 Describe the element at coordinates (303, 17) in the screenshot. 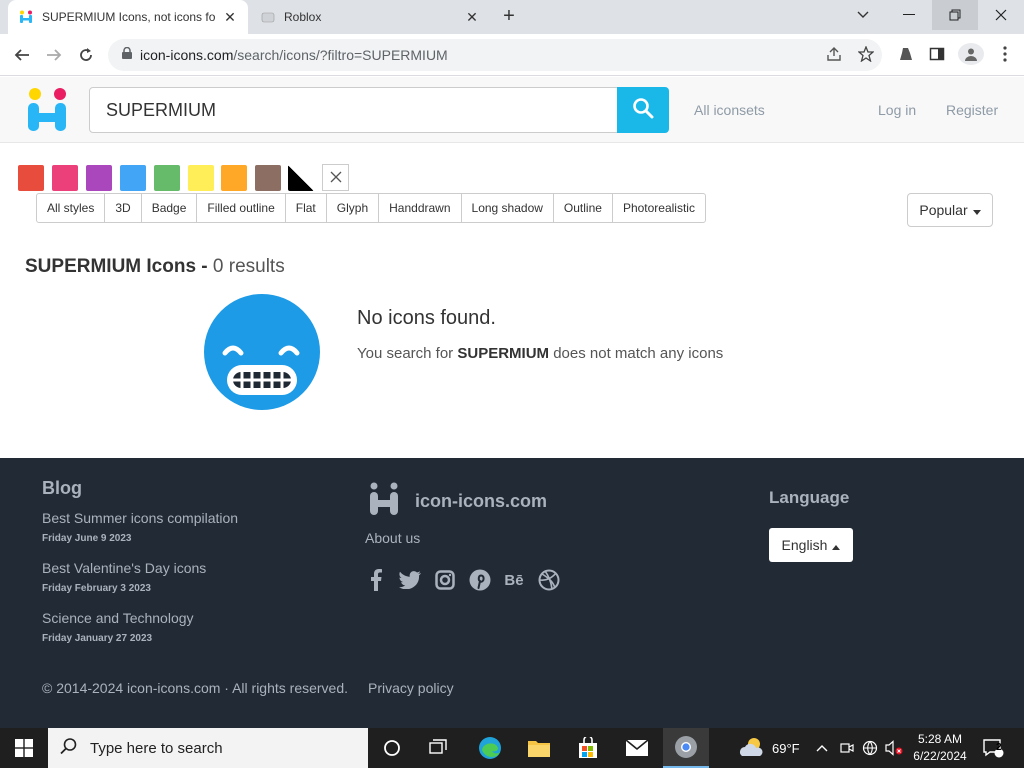

I see `tab-title: Roblox` at that location.